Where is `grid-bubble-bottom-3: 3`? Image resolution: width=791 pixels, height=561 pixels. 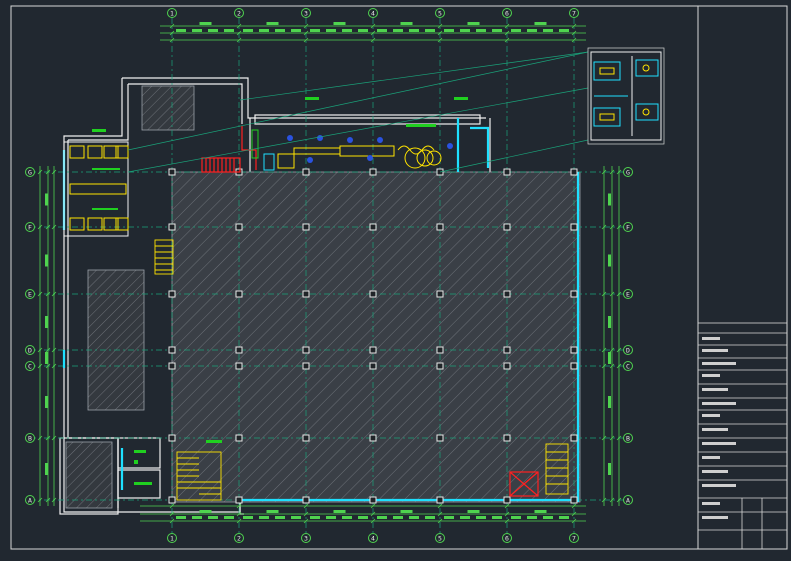 grid-bubble-bottom-3: 3 is located at coordinates (306, 538).